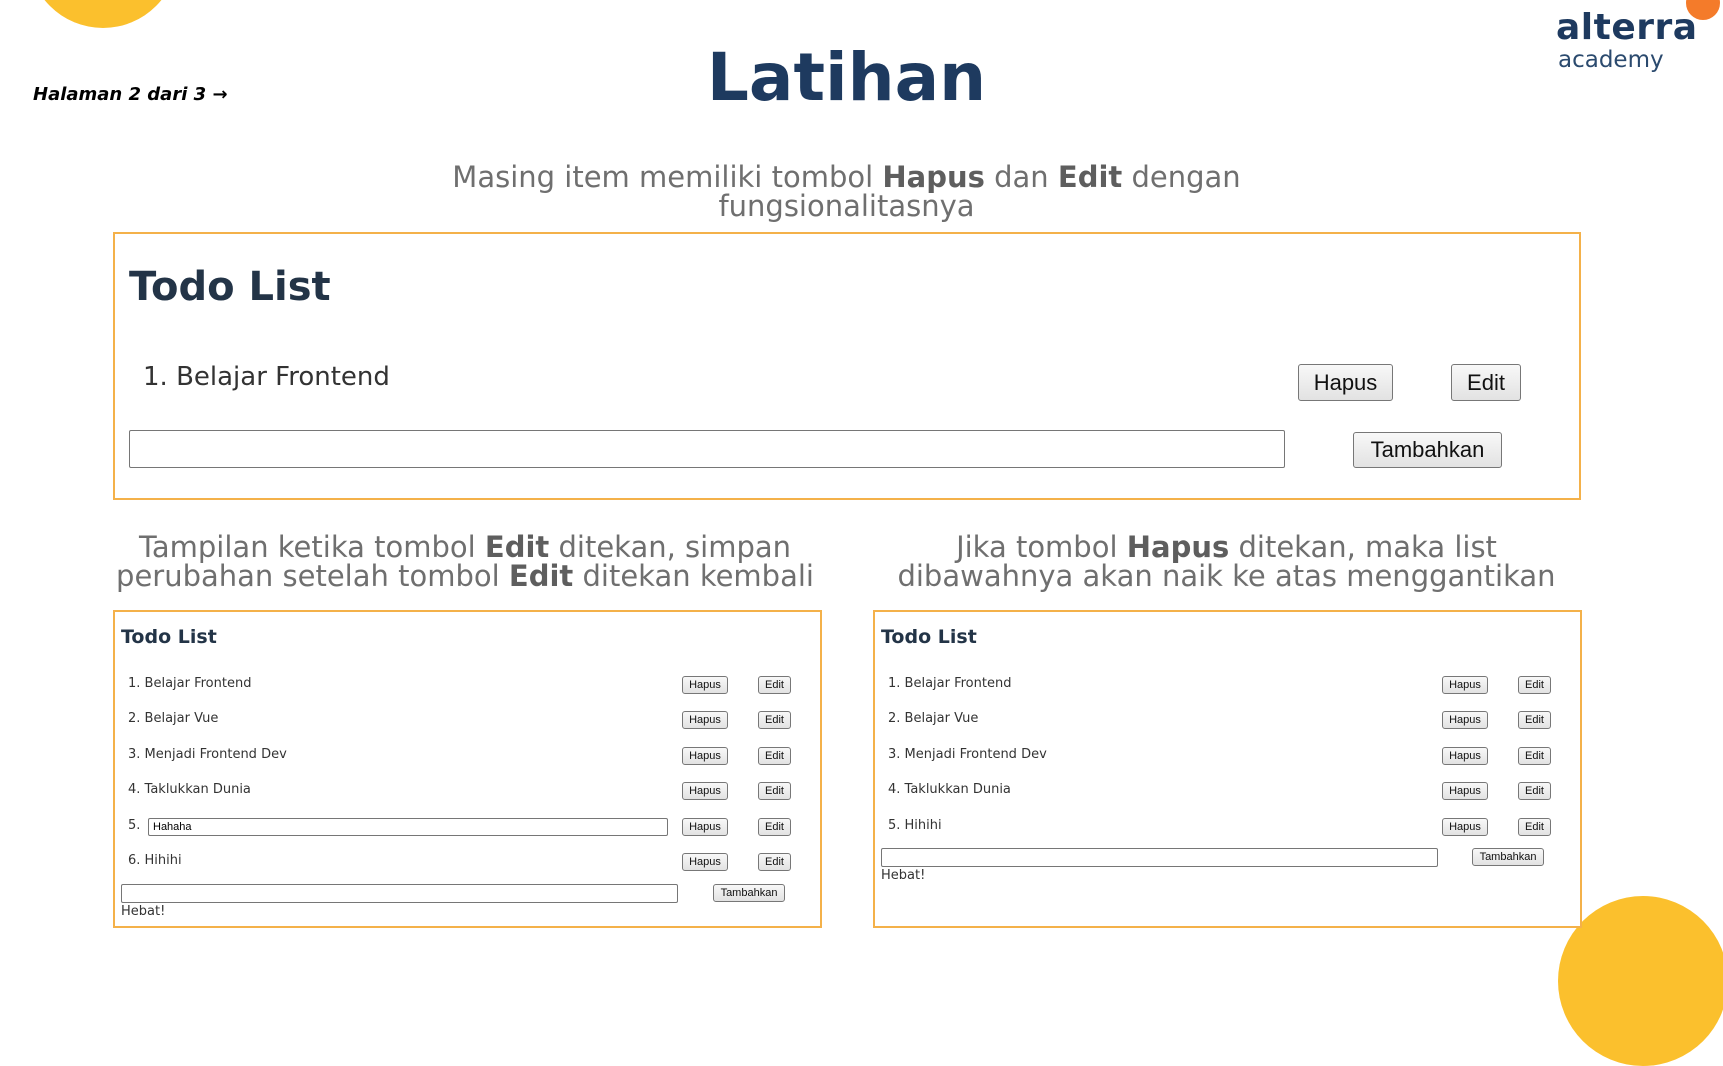  I want to click on todo-row-editing: 5. Hapus Edit, so click(467, 828).